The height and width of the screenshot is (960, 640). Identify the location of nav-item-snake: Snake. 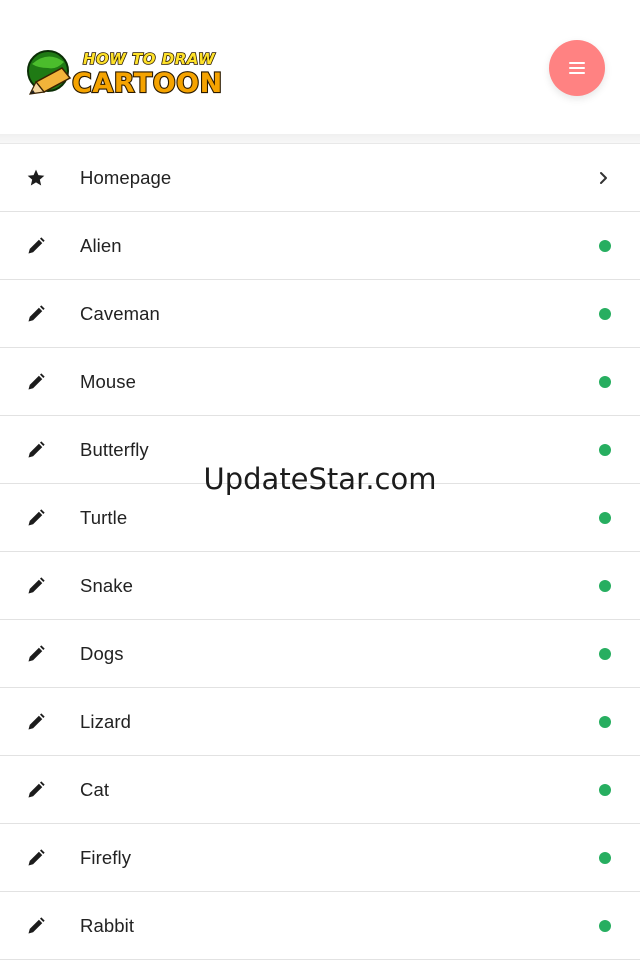
(320, 586).